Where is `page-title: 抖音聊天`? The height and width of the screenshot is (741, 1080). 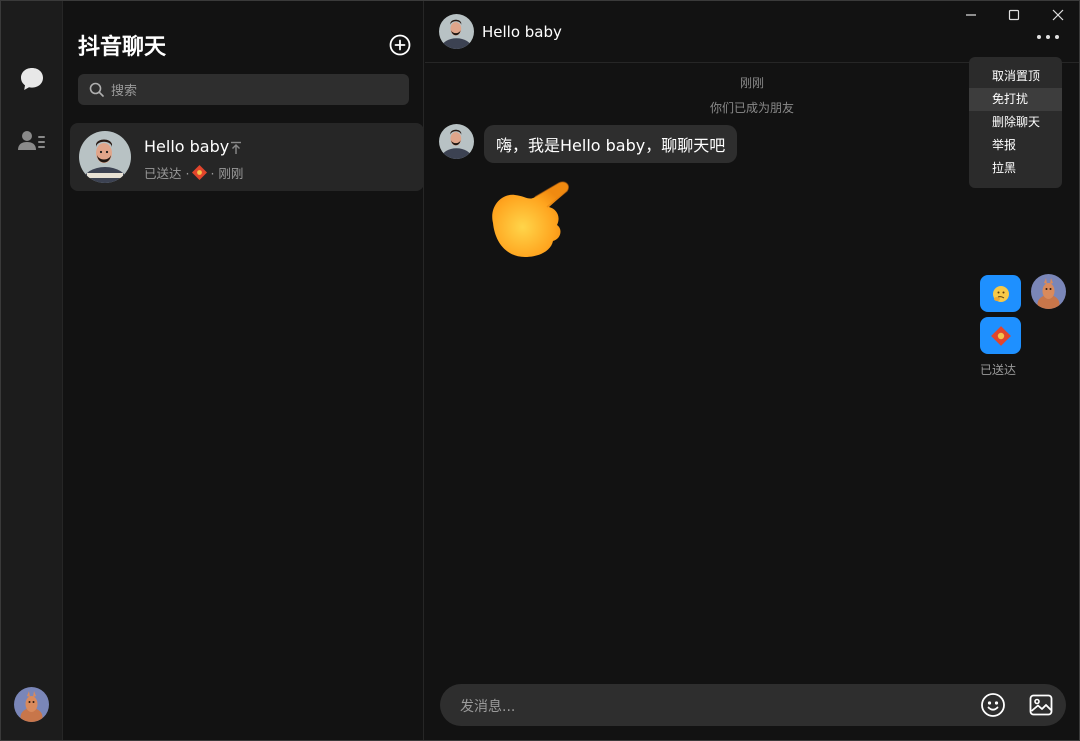
page-title: 抖音聊天 is located at coordinates (122, 47).